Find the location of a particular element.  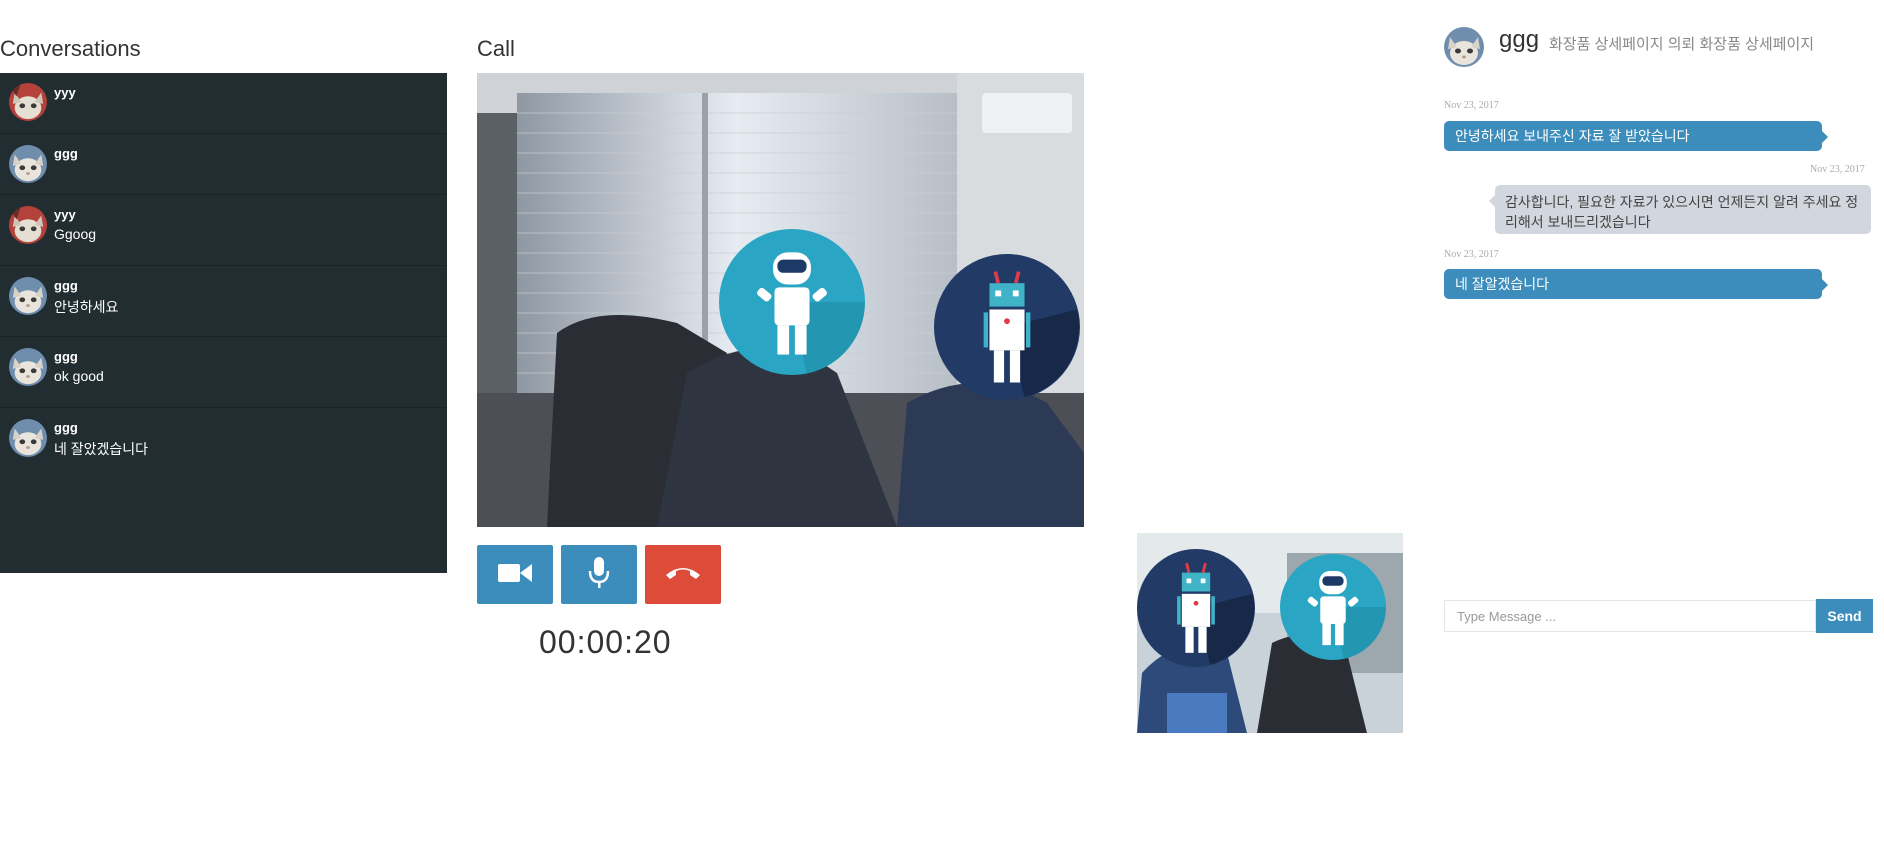

video-toggle-button is located at coordinates (515, 574).